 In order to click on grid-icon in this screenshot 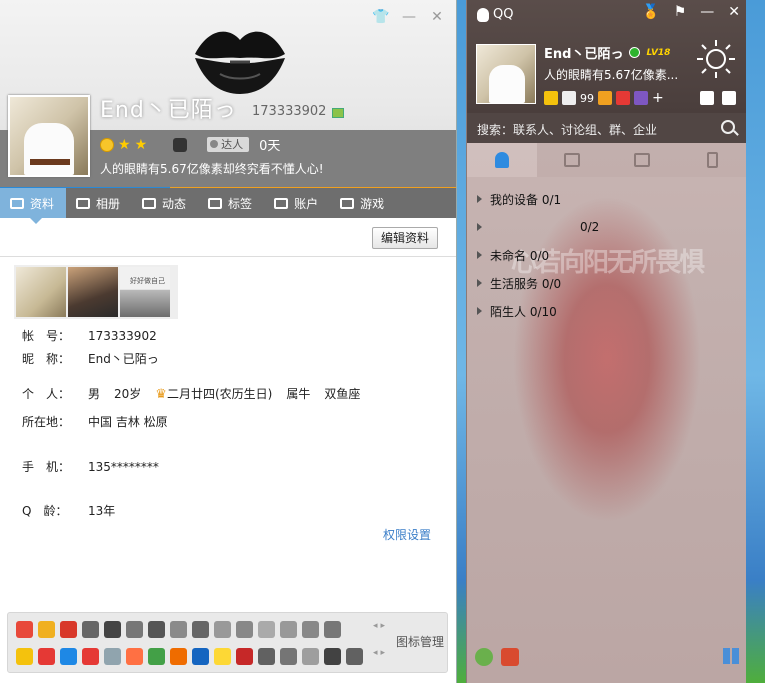, I will do `click(729, 98)`.